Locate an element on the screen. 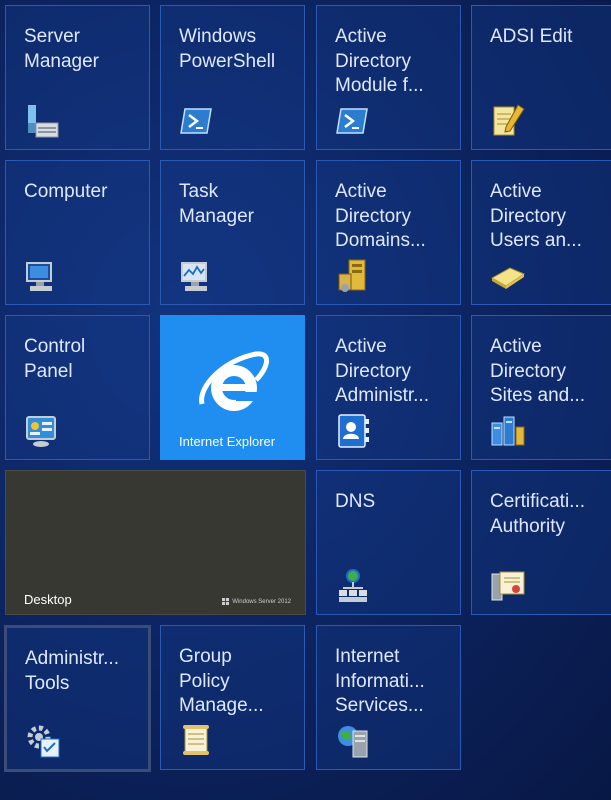 The image size is (611, 800). admin-tools-icon is located at coordinates (43, 741).